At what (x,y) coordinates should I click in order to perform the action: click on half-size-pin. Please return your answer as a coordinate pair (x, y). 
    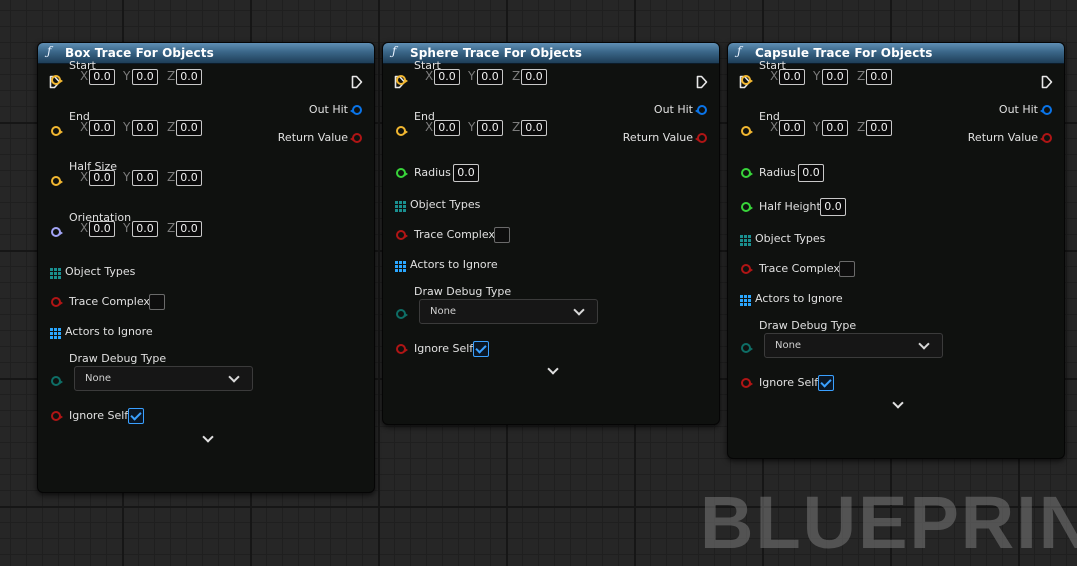
    Looking at the image, I should click on (57, 181).